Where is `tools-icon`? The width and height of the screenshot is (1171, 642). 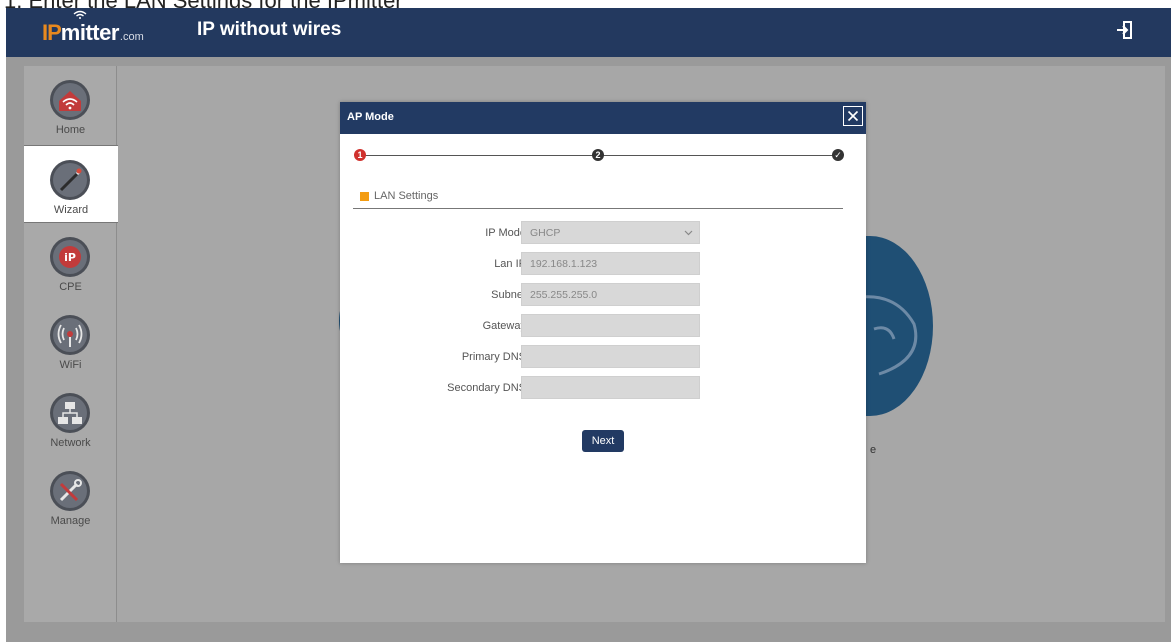 tools-icon is located at coordinates (70, 491).